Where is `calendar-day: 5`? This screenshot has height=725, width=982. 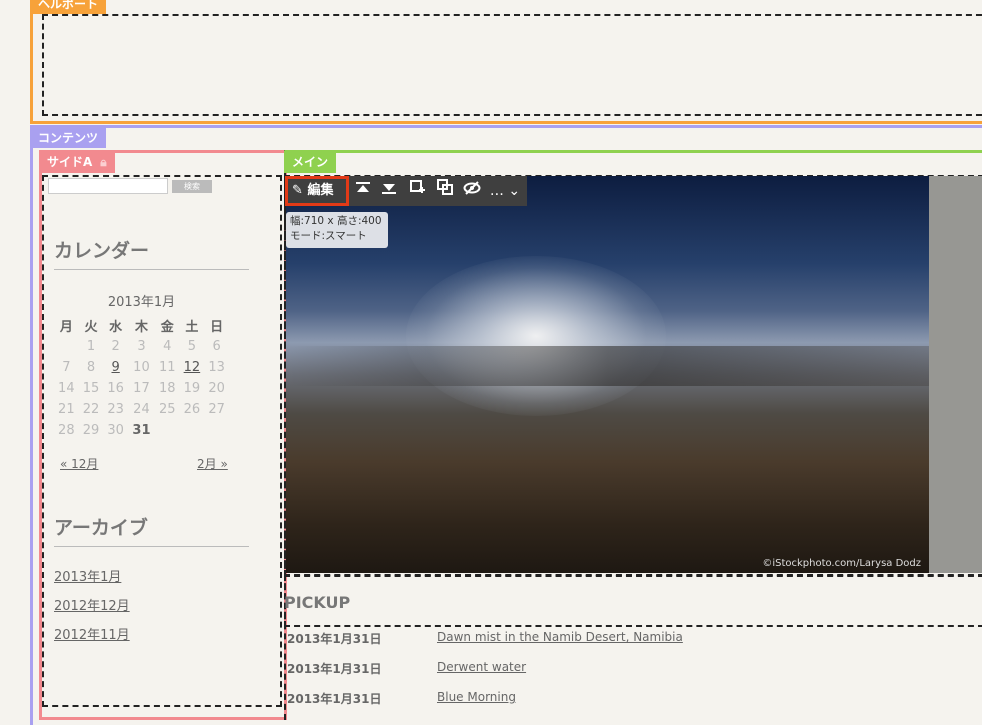 calendar-day: 5 is located at coordinates (192, 346).